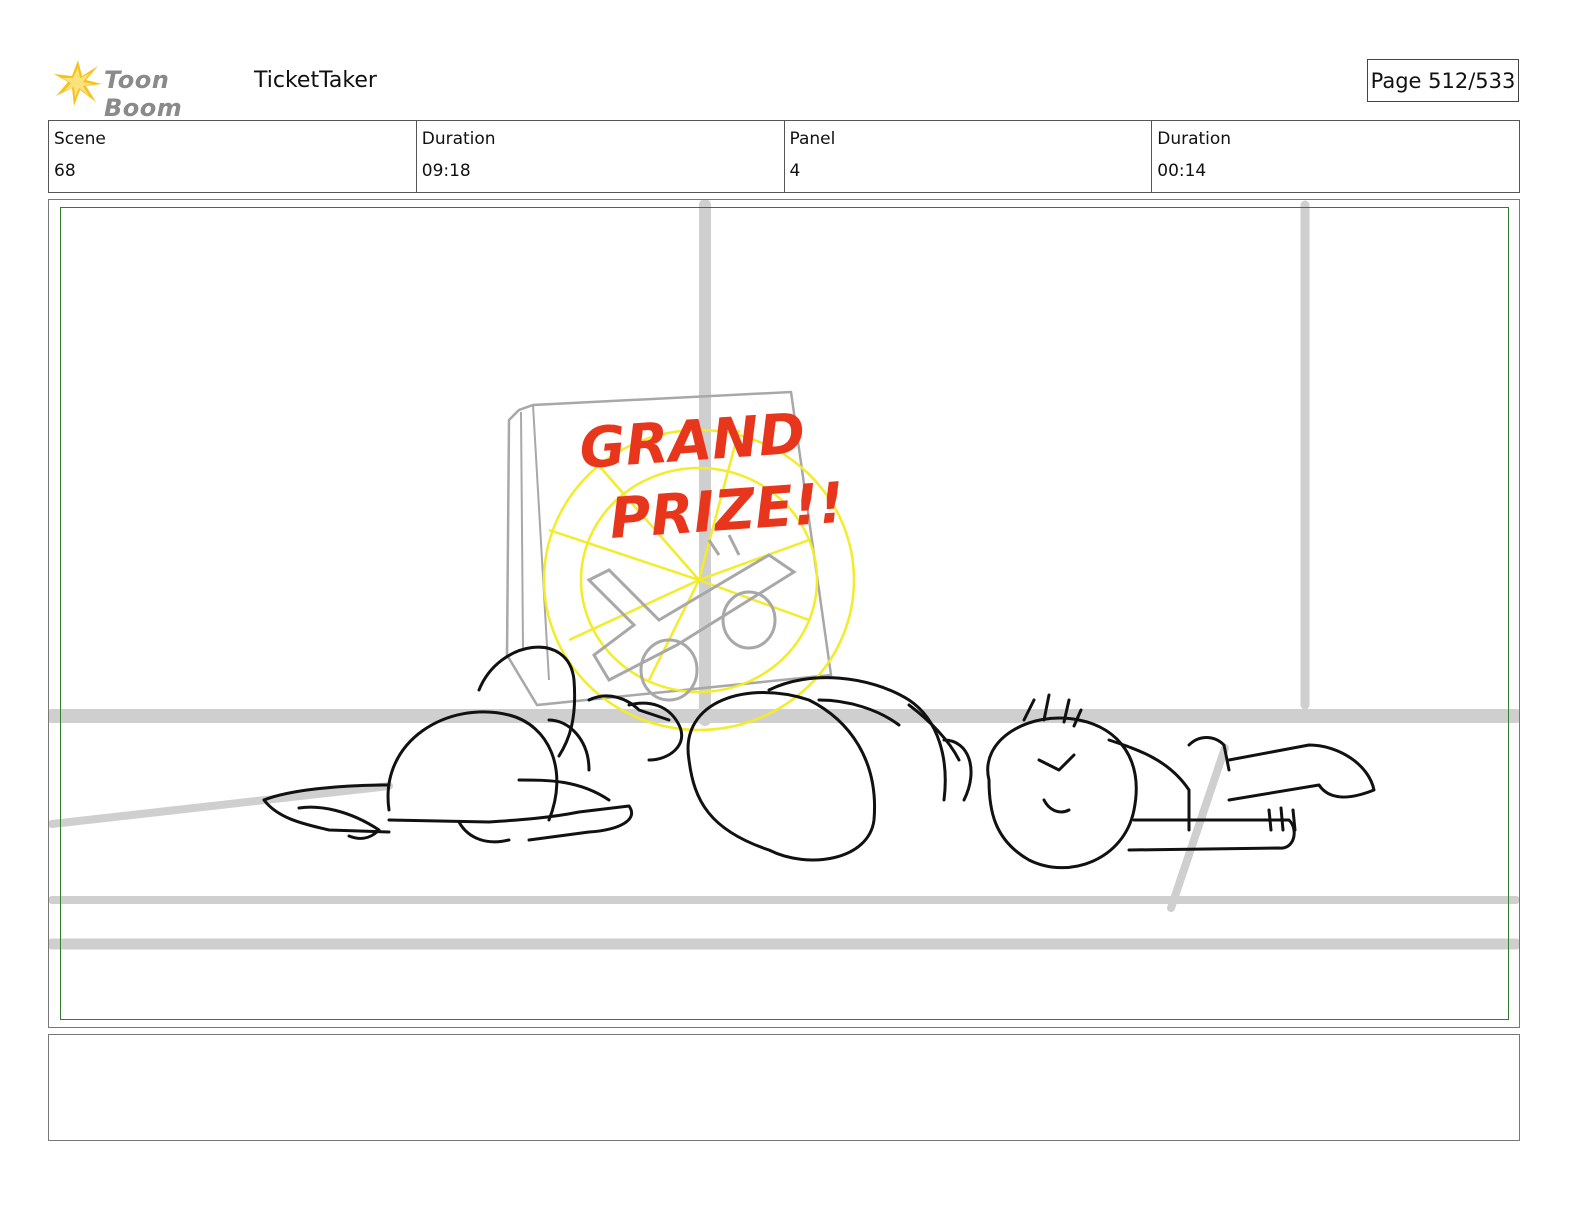 The image size is (1584, 1224). What do you see at coordinates (65, 171) in the screenshot?
I see `scene-value: 68` at bounding box center [65, 171].